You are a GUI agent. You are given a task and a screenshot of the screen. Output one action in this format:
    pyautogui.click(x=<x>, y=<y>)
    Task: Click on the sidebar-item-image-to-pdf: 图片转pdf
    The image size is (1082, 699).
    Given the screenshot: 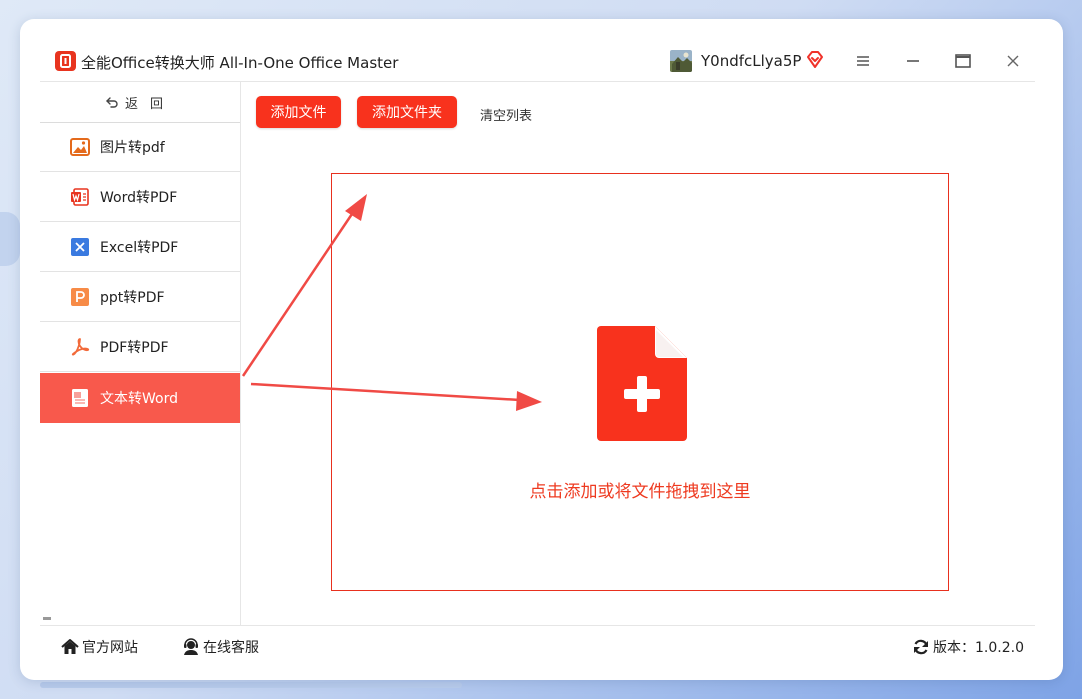 What is the action you would take?
    pyautogui.click(x=140, y=147)
    